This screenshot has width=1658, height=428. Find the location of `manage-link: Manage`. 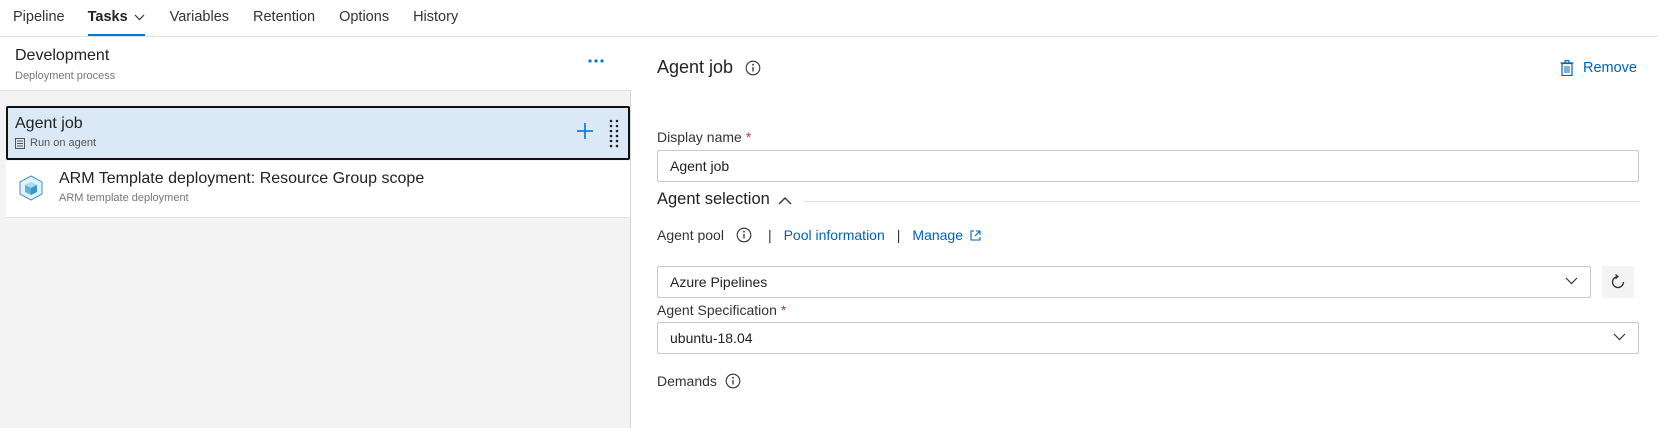

manage-link: Manage is located at coordinates (937, 235).